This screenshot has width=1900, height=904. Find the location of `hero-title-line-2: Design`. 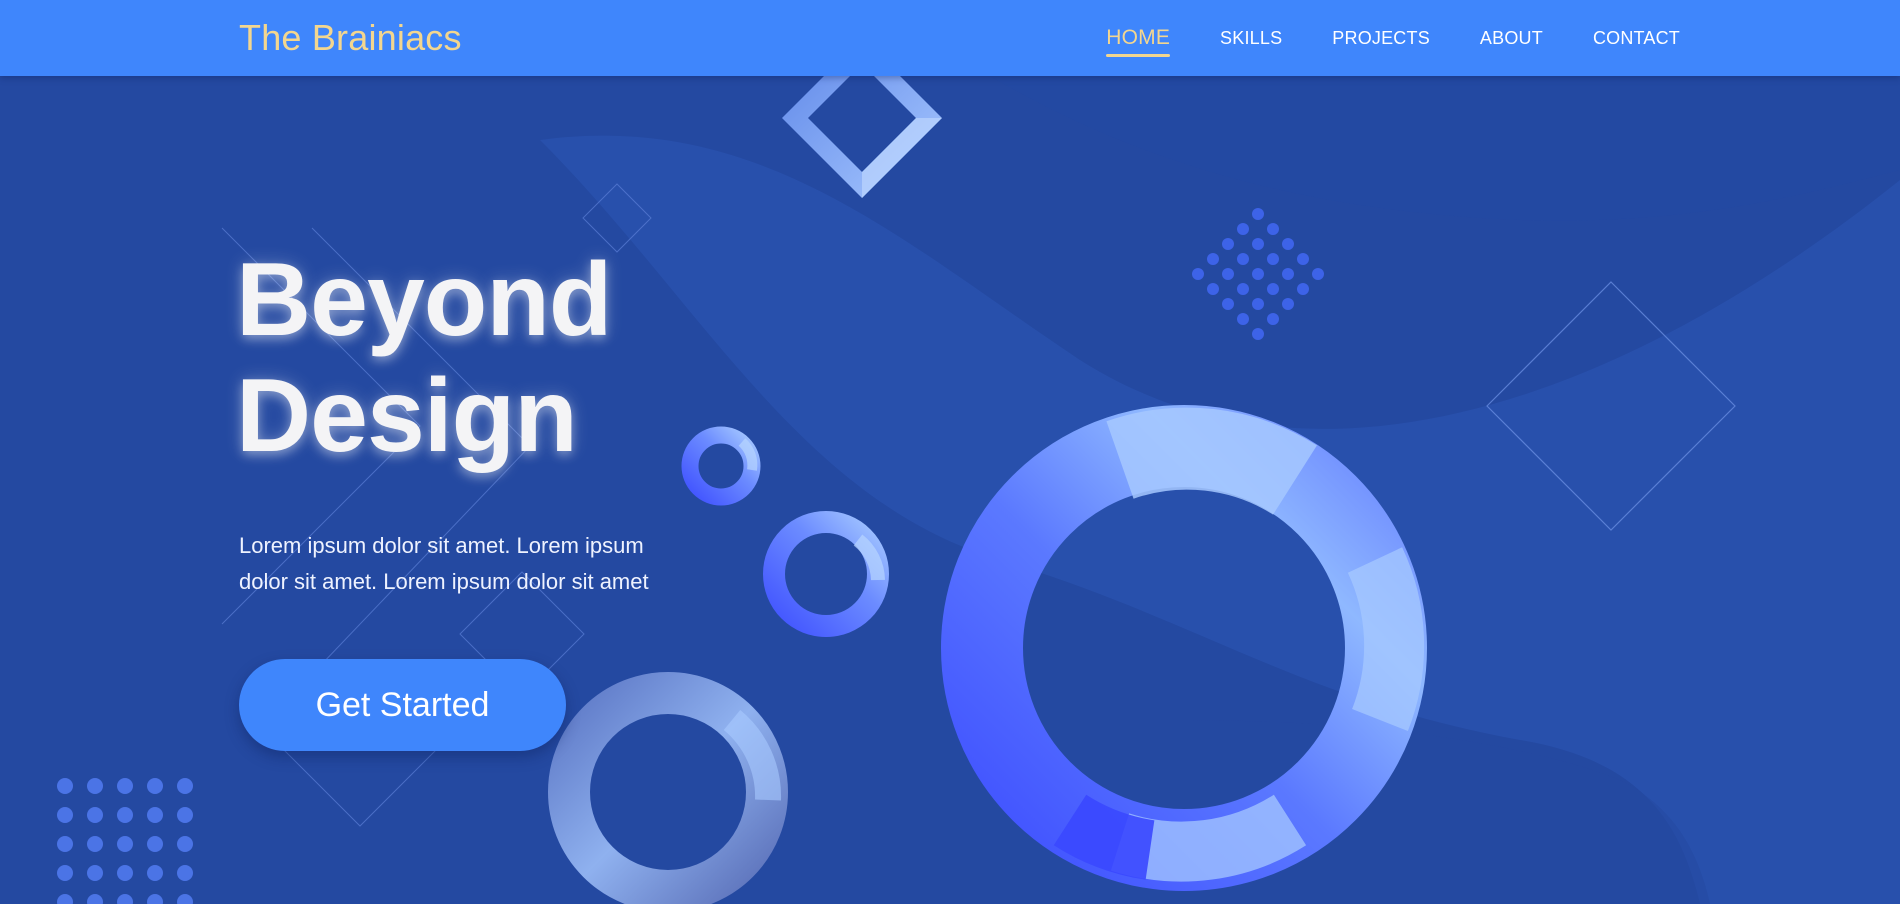

hero-title-line-2: Design is located at coordinates (407, 416).